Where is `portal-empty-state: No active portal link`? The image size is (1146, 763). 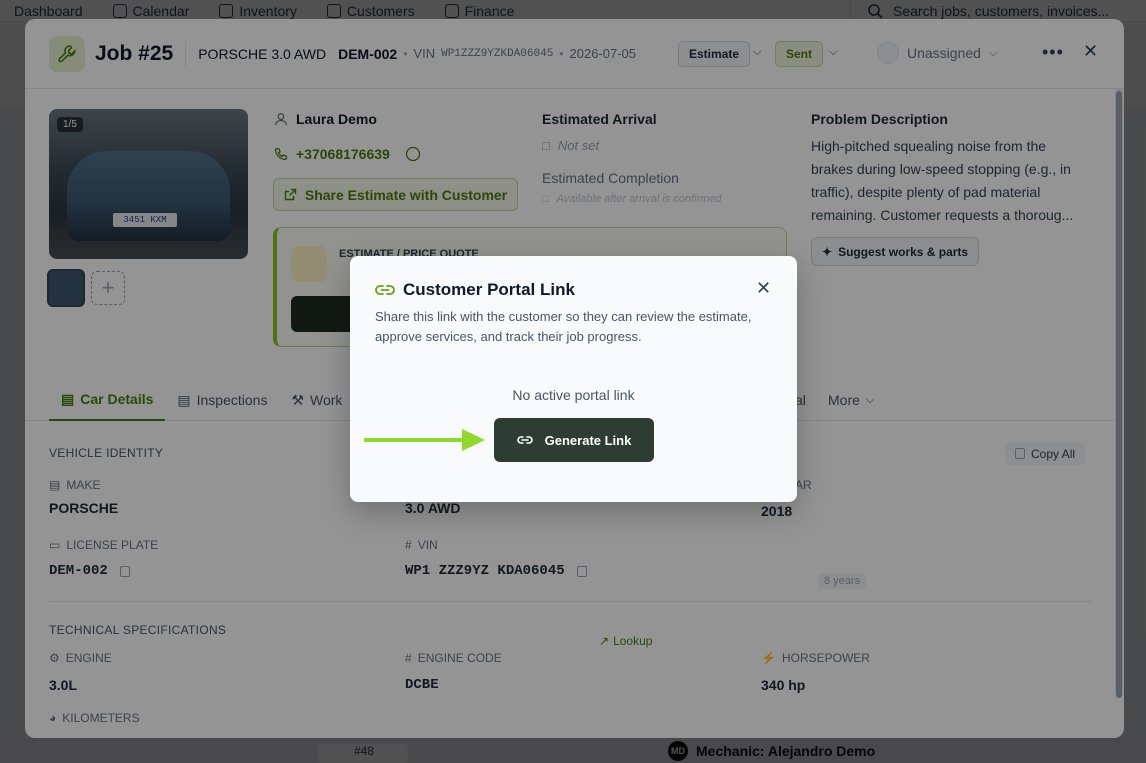 portal-empty-state: No active portal link is located at coordinates (573, 395).